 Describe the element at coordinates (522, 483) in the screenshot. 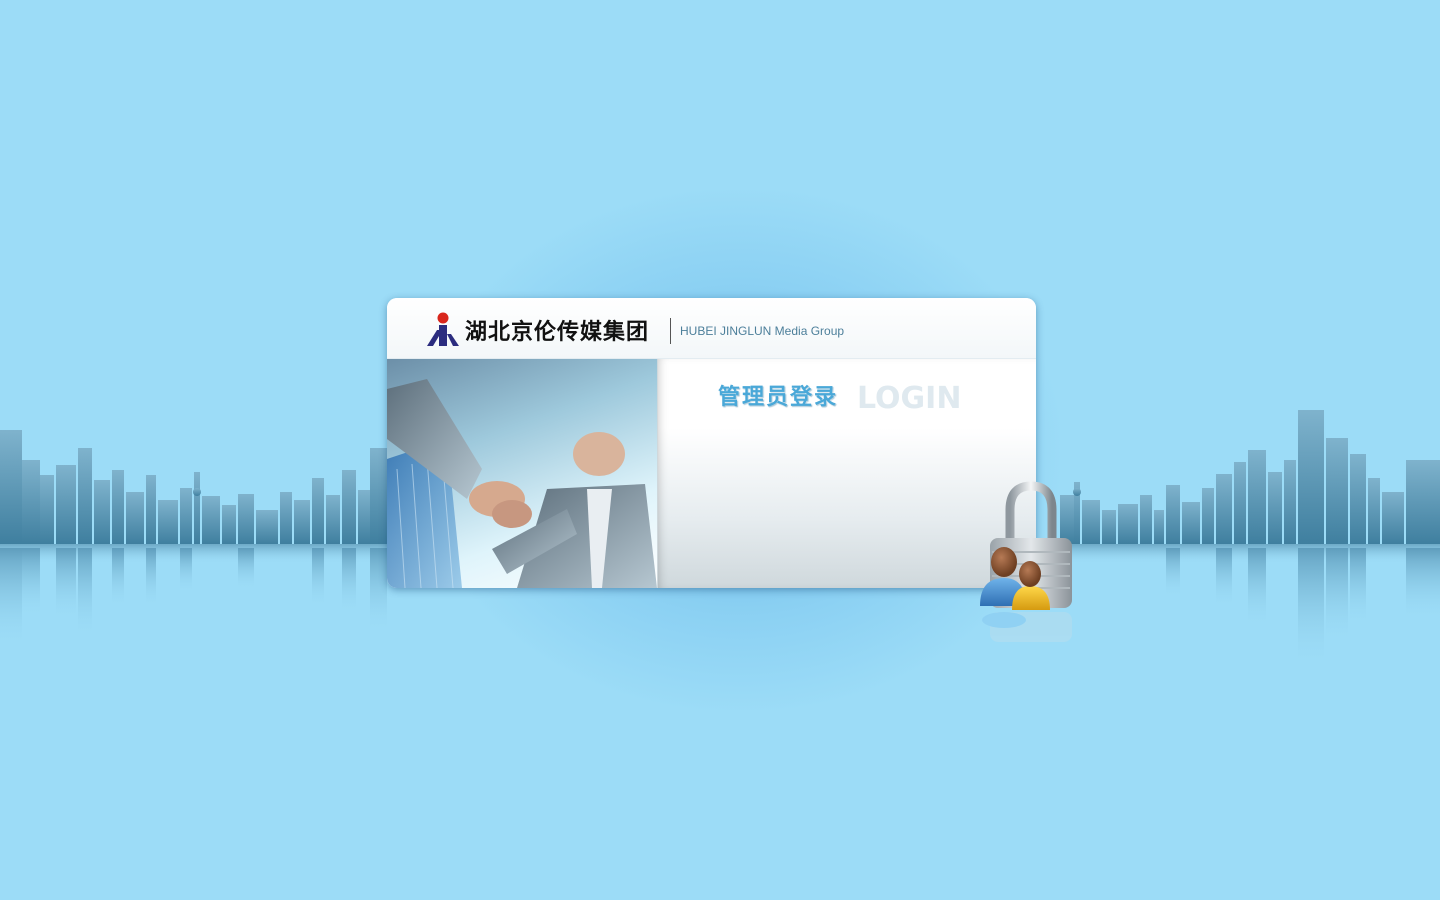

I see `handshake-illustration` at that location.